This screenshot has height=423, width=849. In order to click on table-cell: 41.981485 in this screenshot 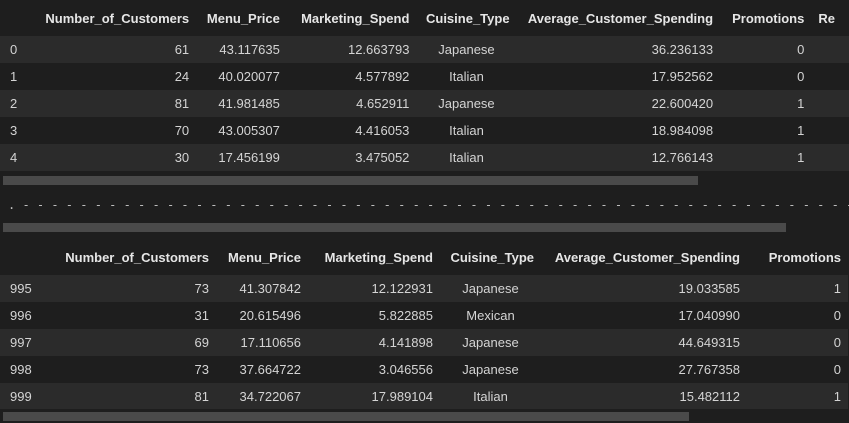, I will do `click(241, 103)`.